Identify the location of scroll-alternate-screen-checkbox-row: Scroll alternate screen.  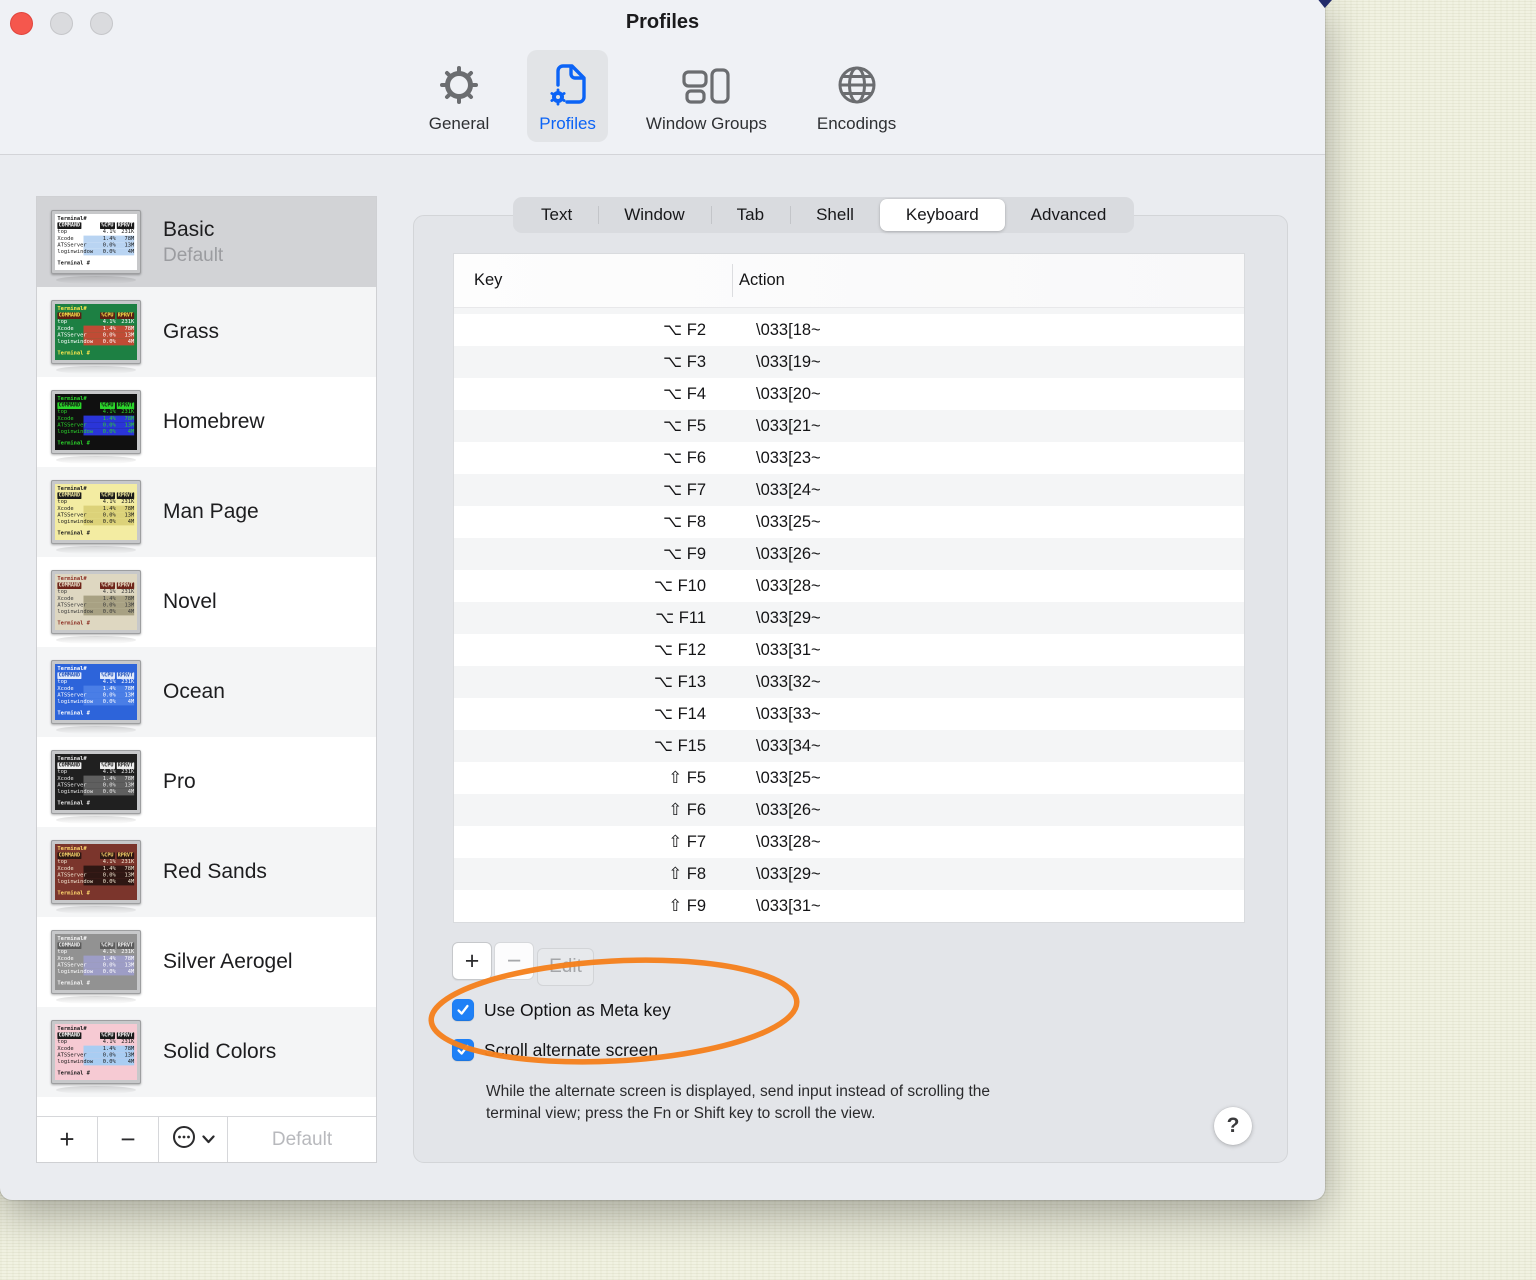
(555, 1050).